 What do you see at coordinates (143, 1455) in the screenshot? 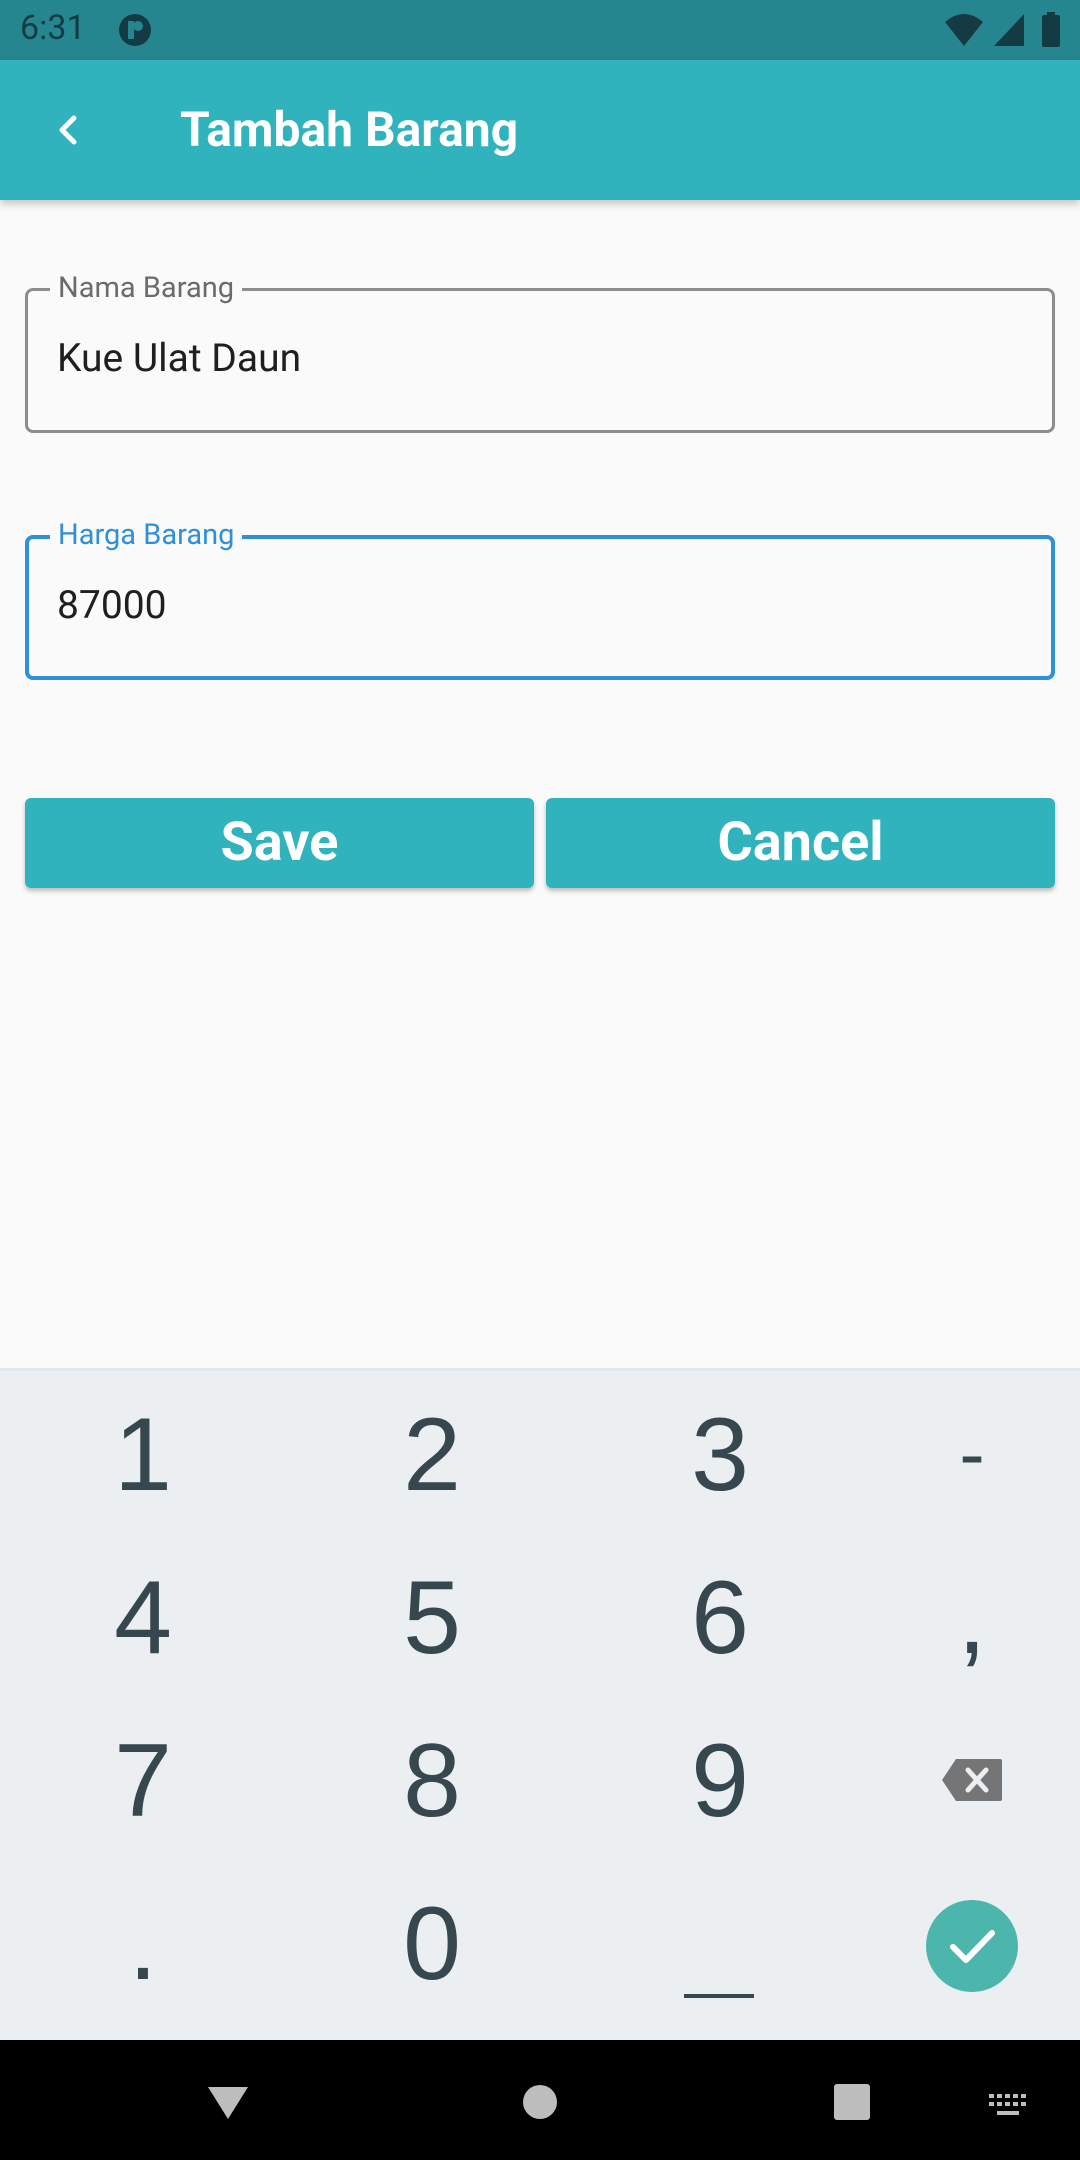
I see `key-1: 1` at bounding box center [143, 1455].